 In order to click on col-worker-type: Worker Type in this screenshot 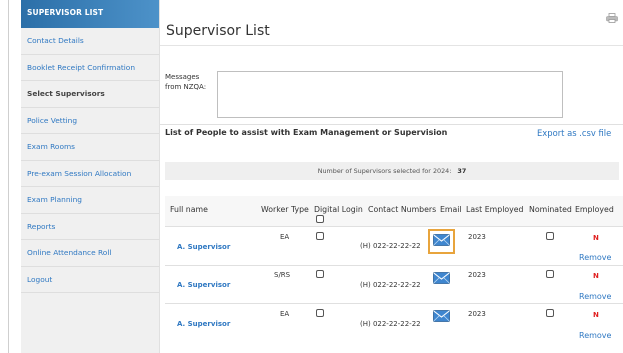, I will do `click(285, 209)`.